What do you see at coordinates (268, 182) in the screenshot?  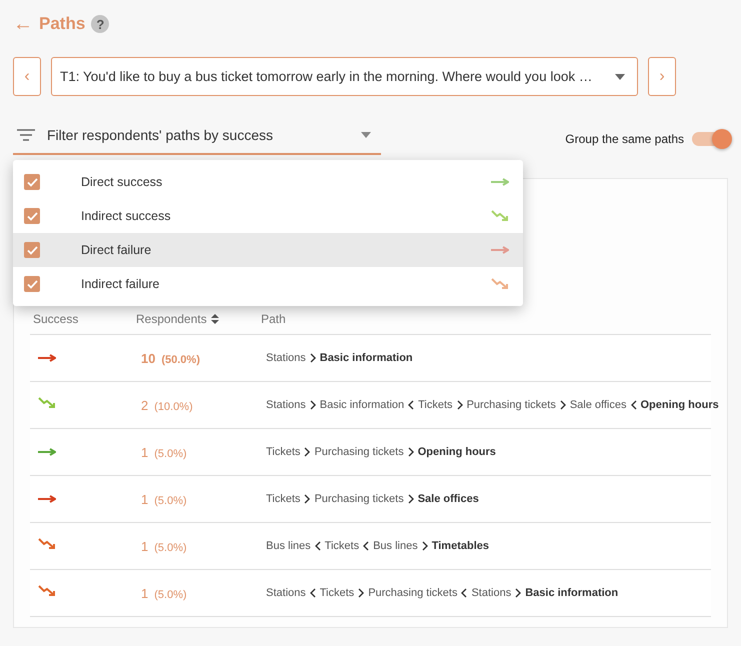 I see `filter-option: Direct success` at bounding box center [268, 182].